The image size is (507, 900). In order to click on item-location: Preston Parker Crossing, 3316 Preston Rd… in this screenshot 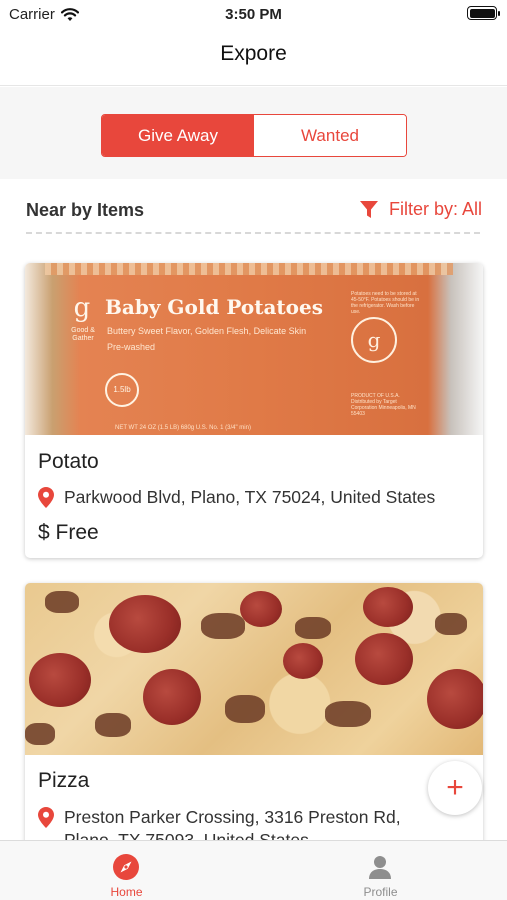, I will do `click(233, 823)`.